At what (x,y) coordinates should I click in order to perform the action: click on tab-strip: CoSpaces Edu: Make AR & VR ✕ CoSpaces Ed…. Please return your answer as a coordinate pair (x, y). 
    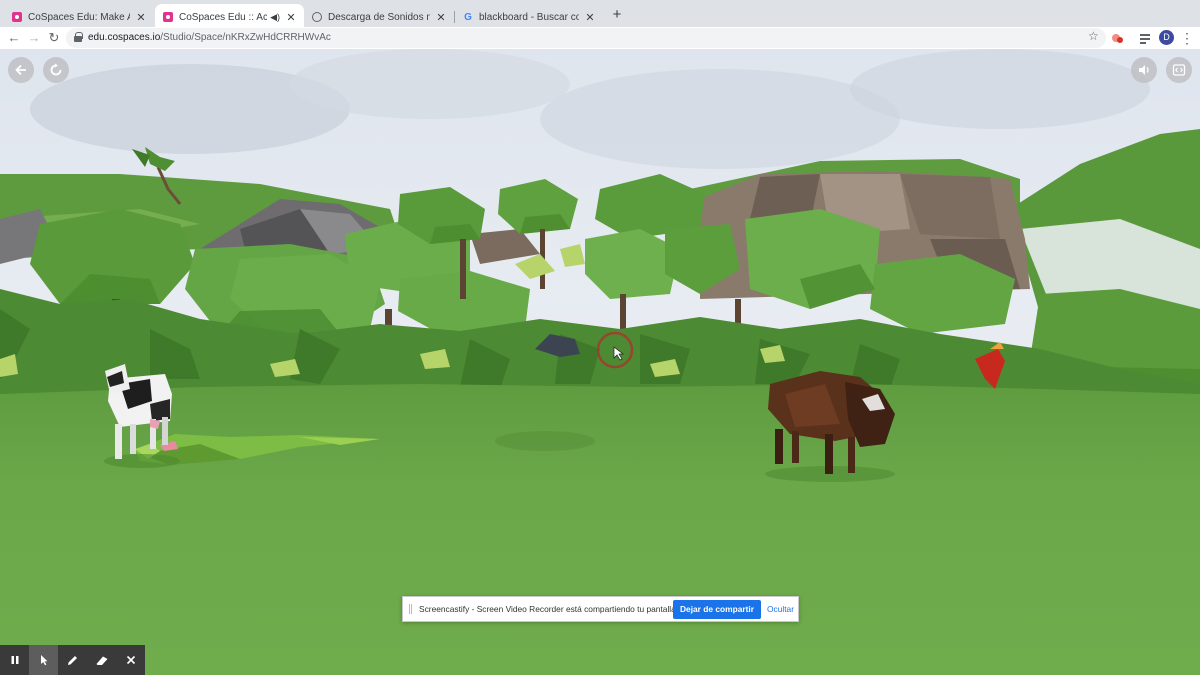
    Looking at the image, I should click on (600, 15).